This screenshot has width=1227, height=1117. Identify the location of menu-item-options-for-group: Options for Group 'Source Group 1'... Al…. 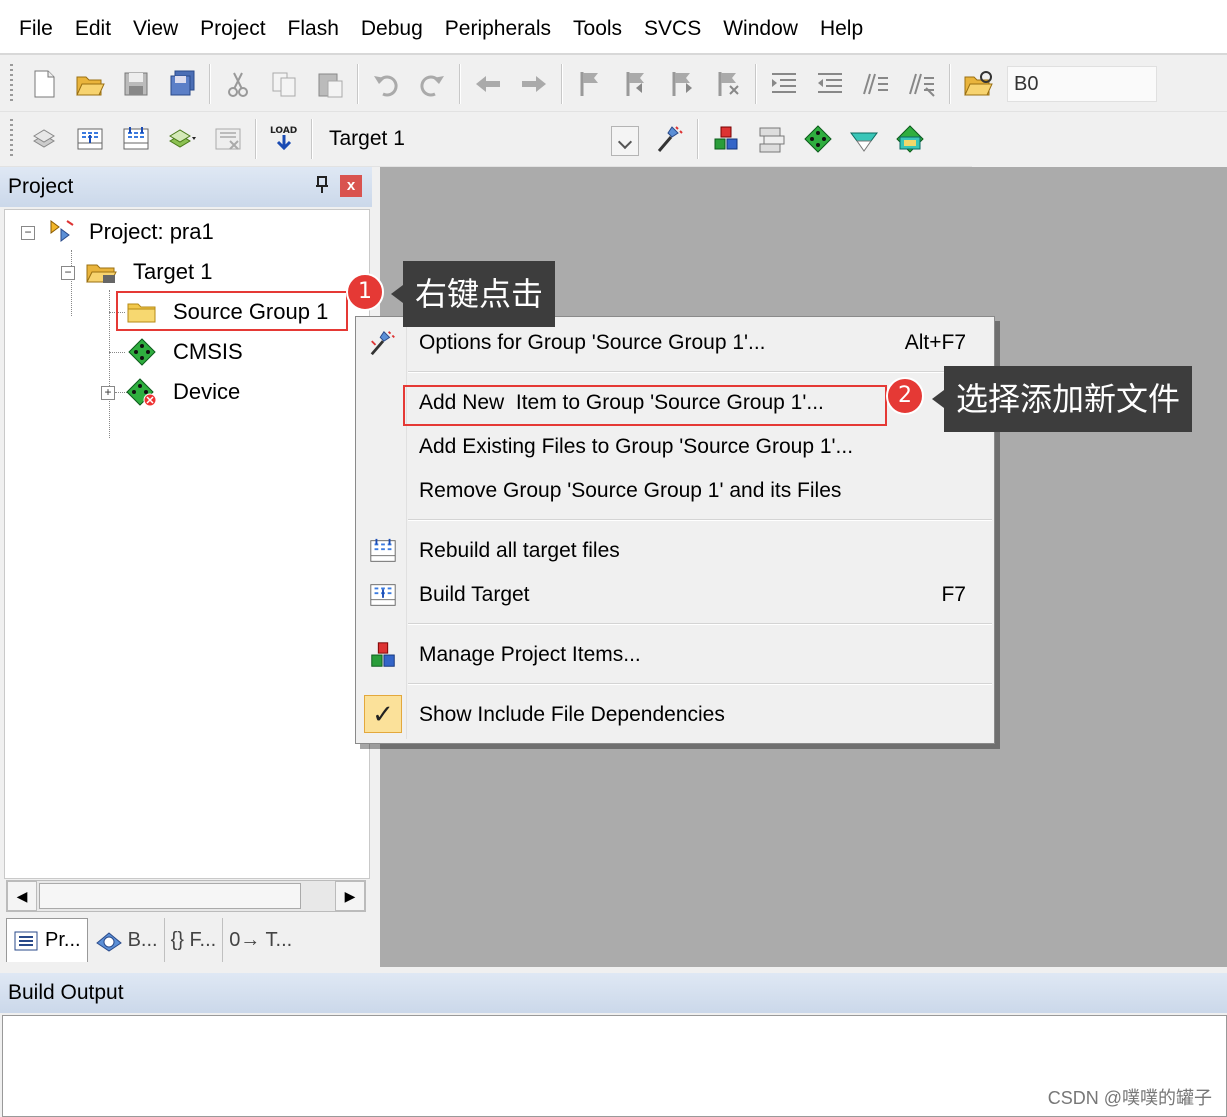
(675, 343).